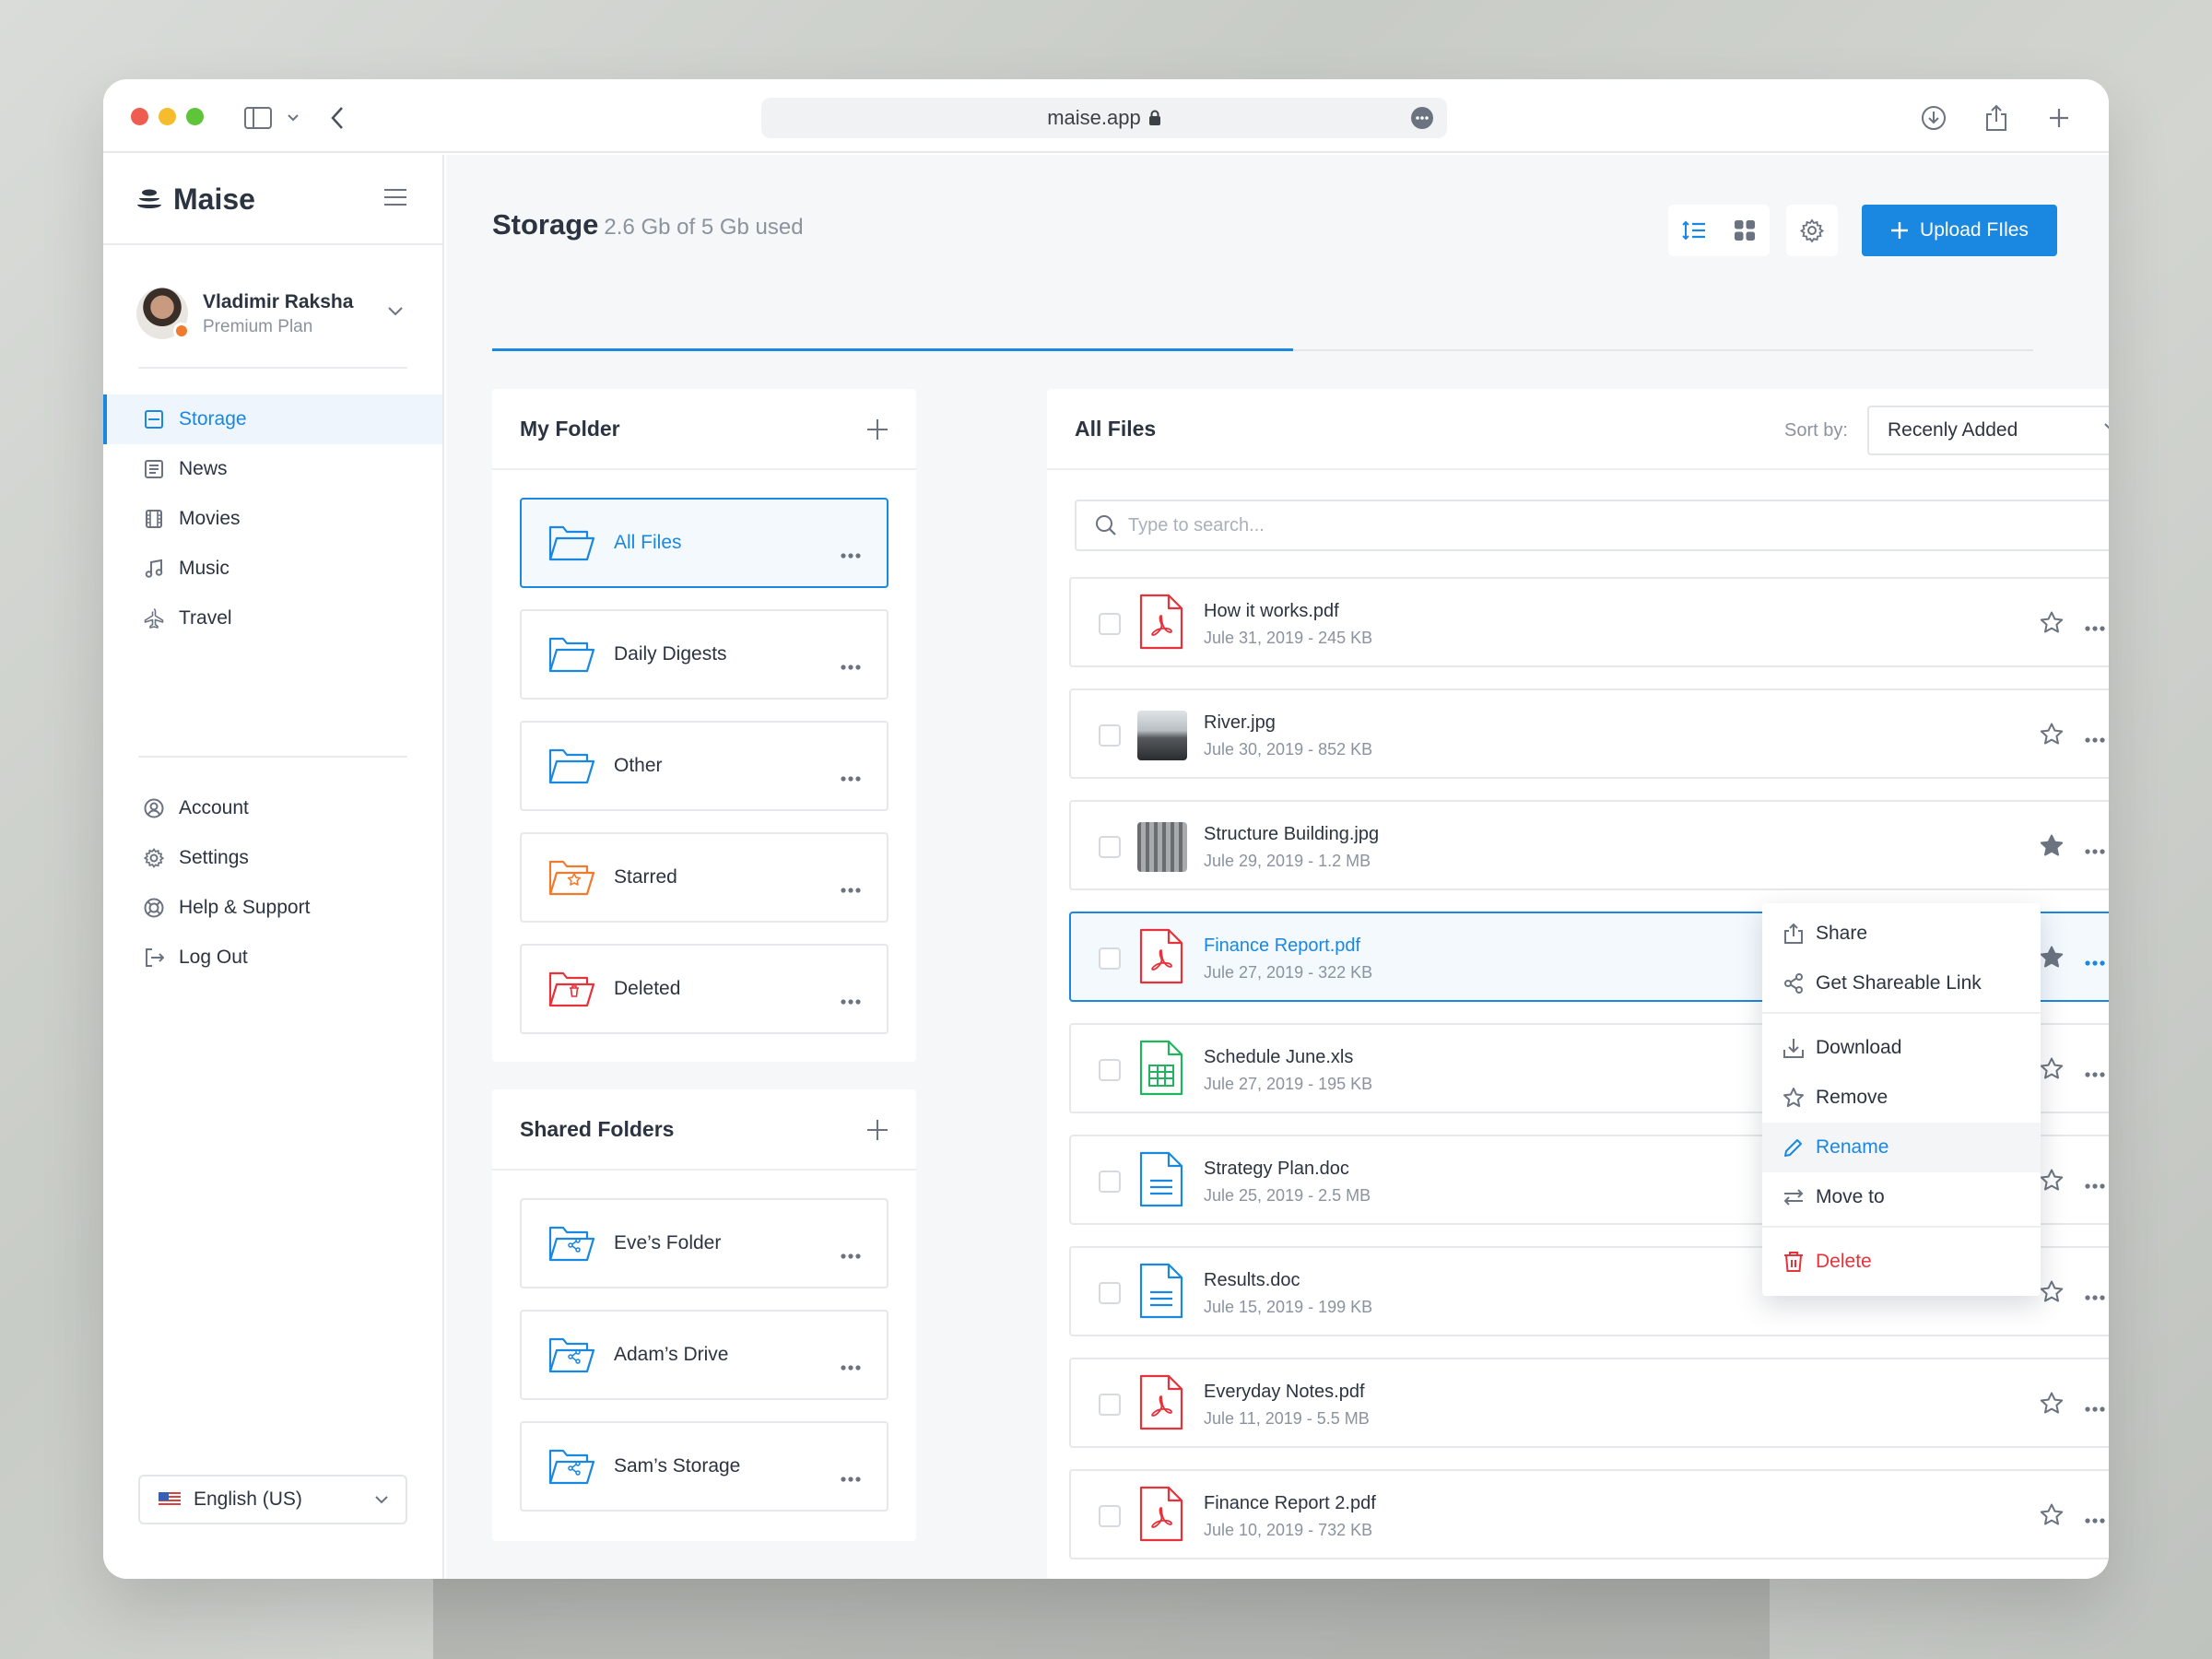  Describe the element at coordinates (195, 199) in the screenshot. I see `app-logo: Maise` at that location.